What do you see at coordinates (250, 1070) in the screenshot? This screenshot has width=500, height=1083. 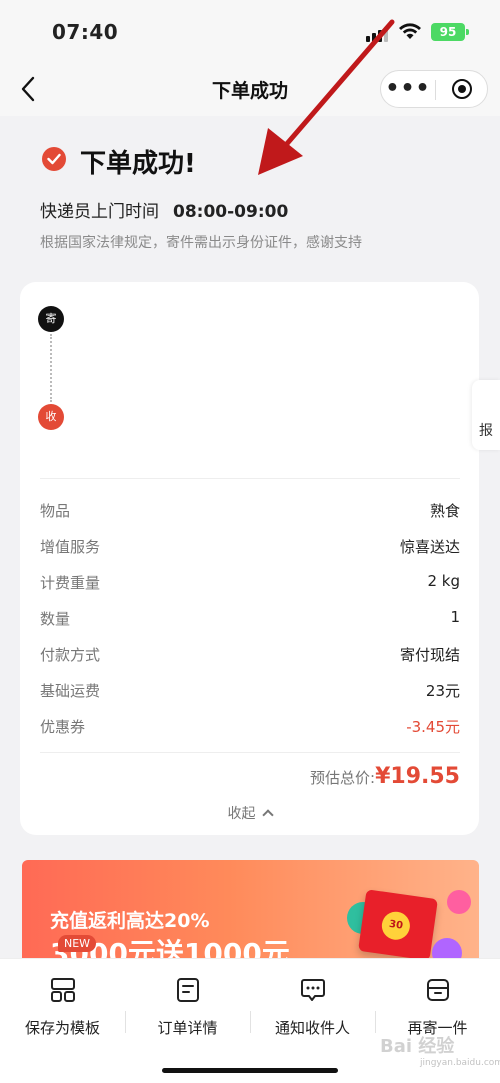 I see `home-indicator` at bounding box center [250, 1070].